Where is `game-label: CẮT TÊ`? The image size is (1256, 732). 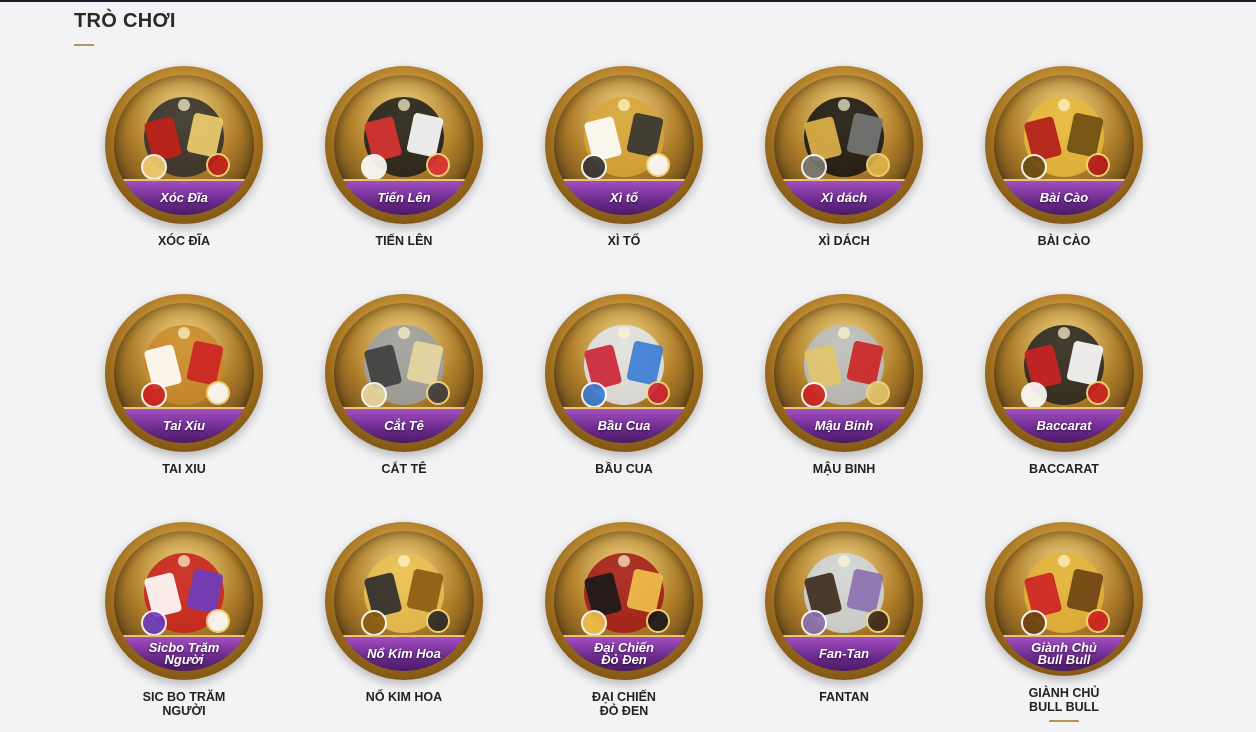 game-label: CẮT TÊ is located at coordinates (404, 469).